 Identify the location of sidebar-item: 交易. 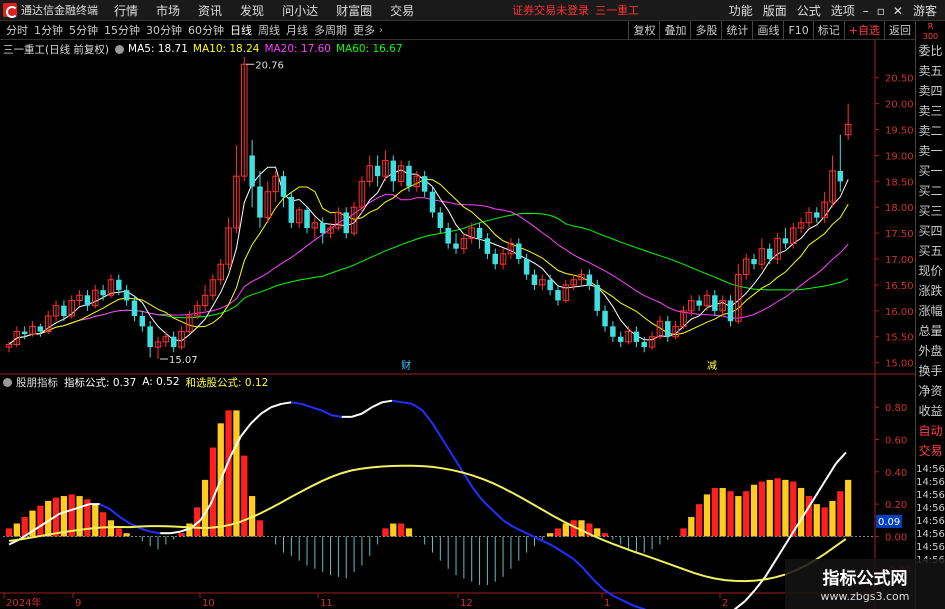
(930, 451).